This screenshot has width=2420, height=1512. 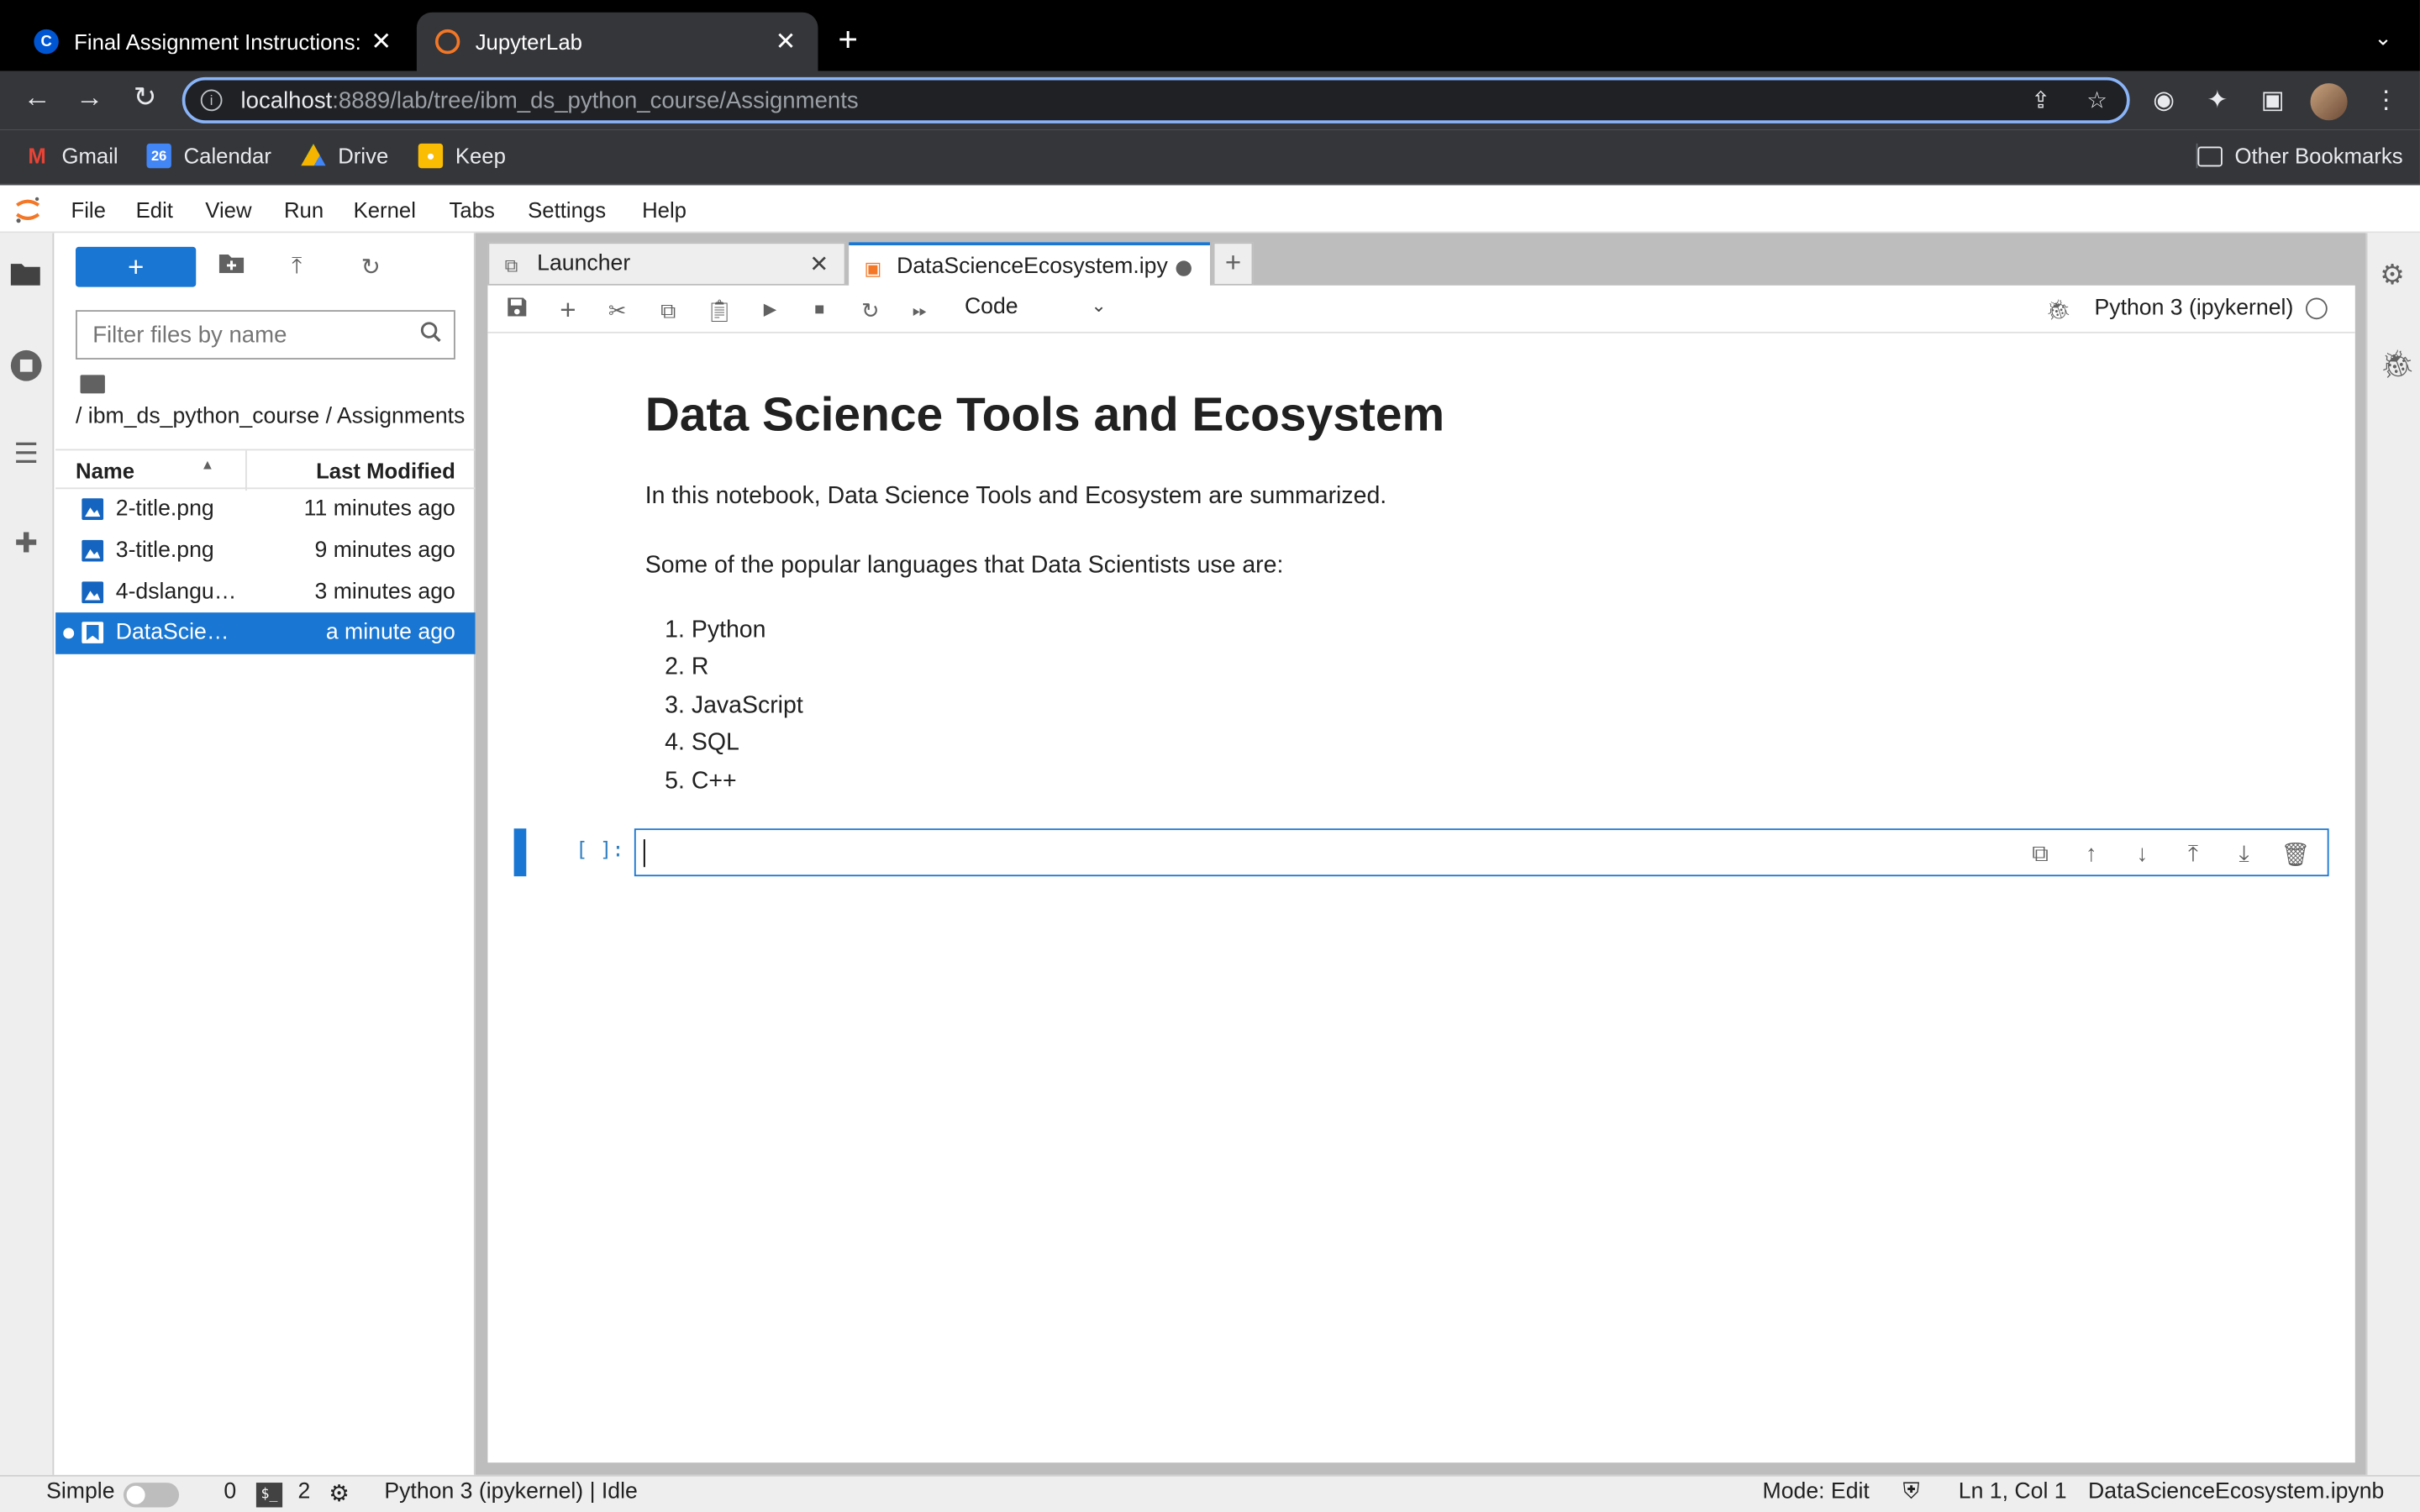 I want to click on stop-icon: ■, so click(x=820, y=310).